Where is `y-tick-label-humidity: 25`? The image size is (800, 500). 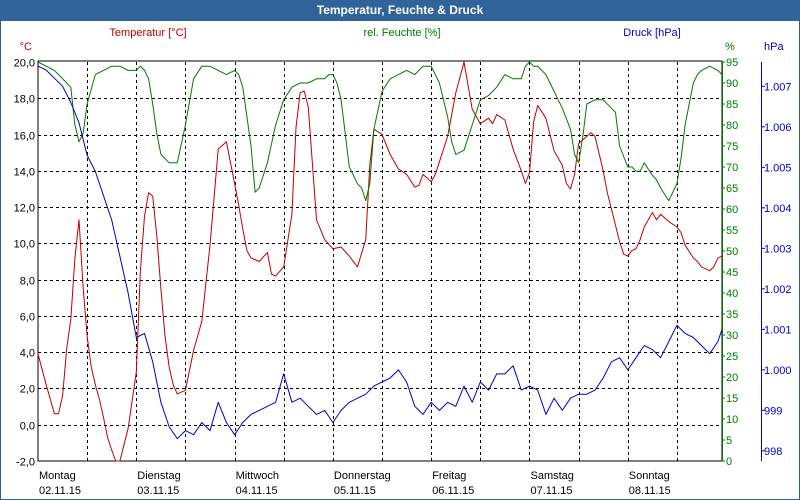
y-tick-label-humidity: 25 is located at coordinates (732, 357).